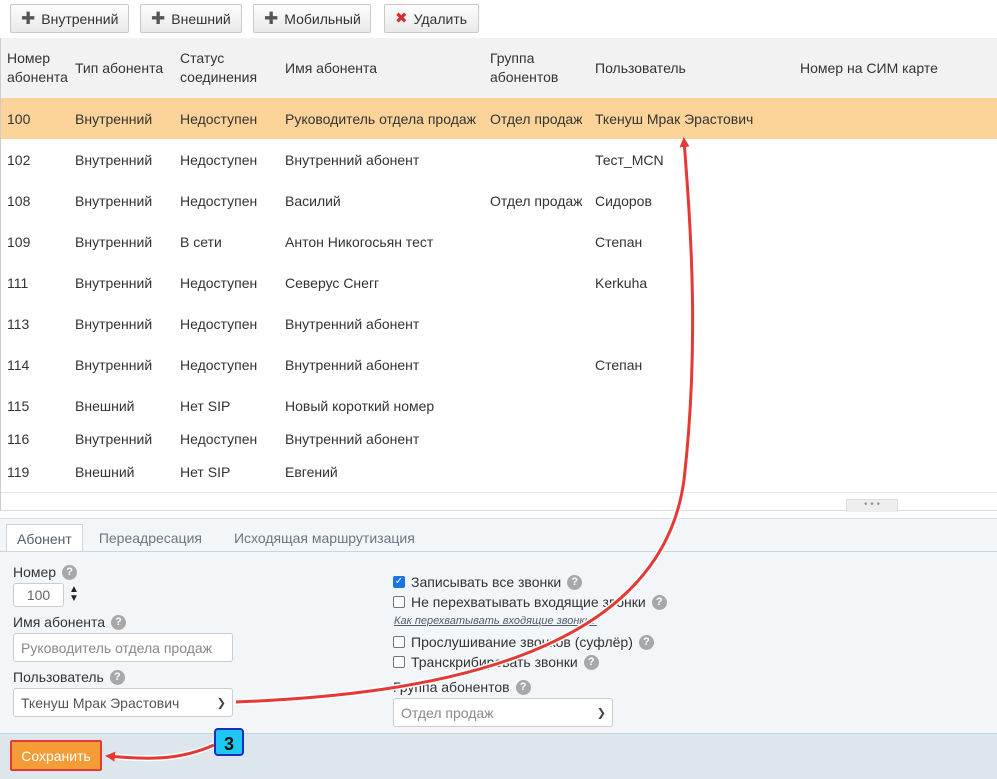 The width and height of the screenshot is (997, 779). I want to click on number-label: Номер ?, so click(45, 572).